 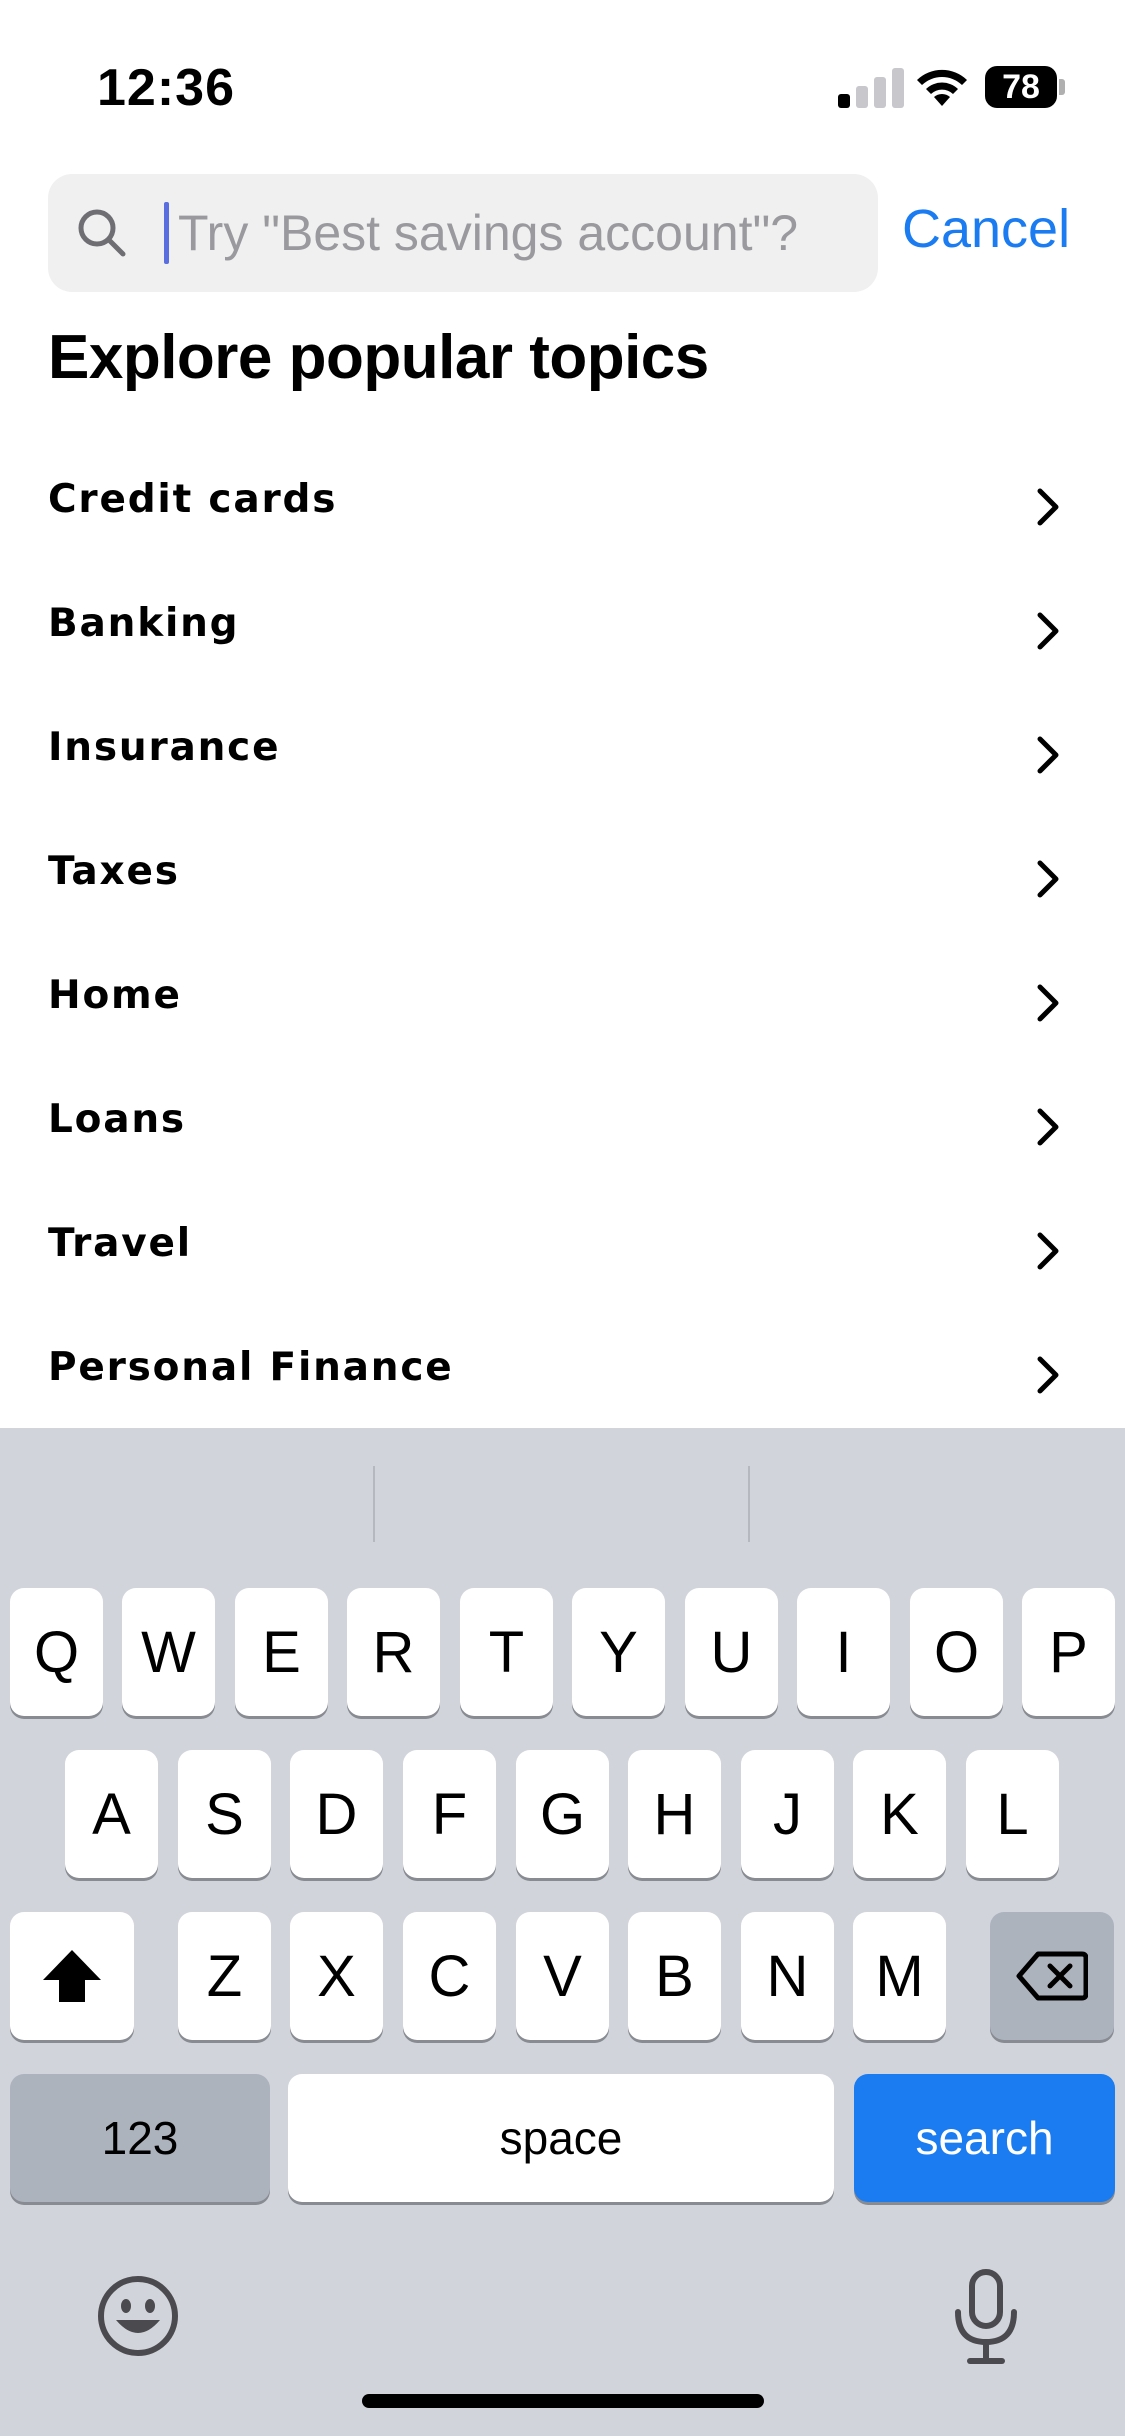 What do you see at coordinates (336, 1976) in the screenshot?
I see `key-x: X` at bounding box center [336, 1976].